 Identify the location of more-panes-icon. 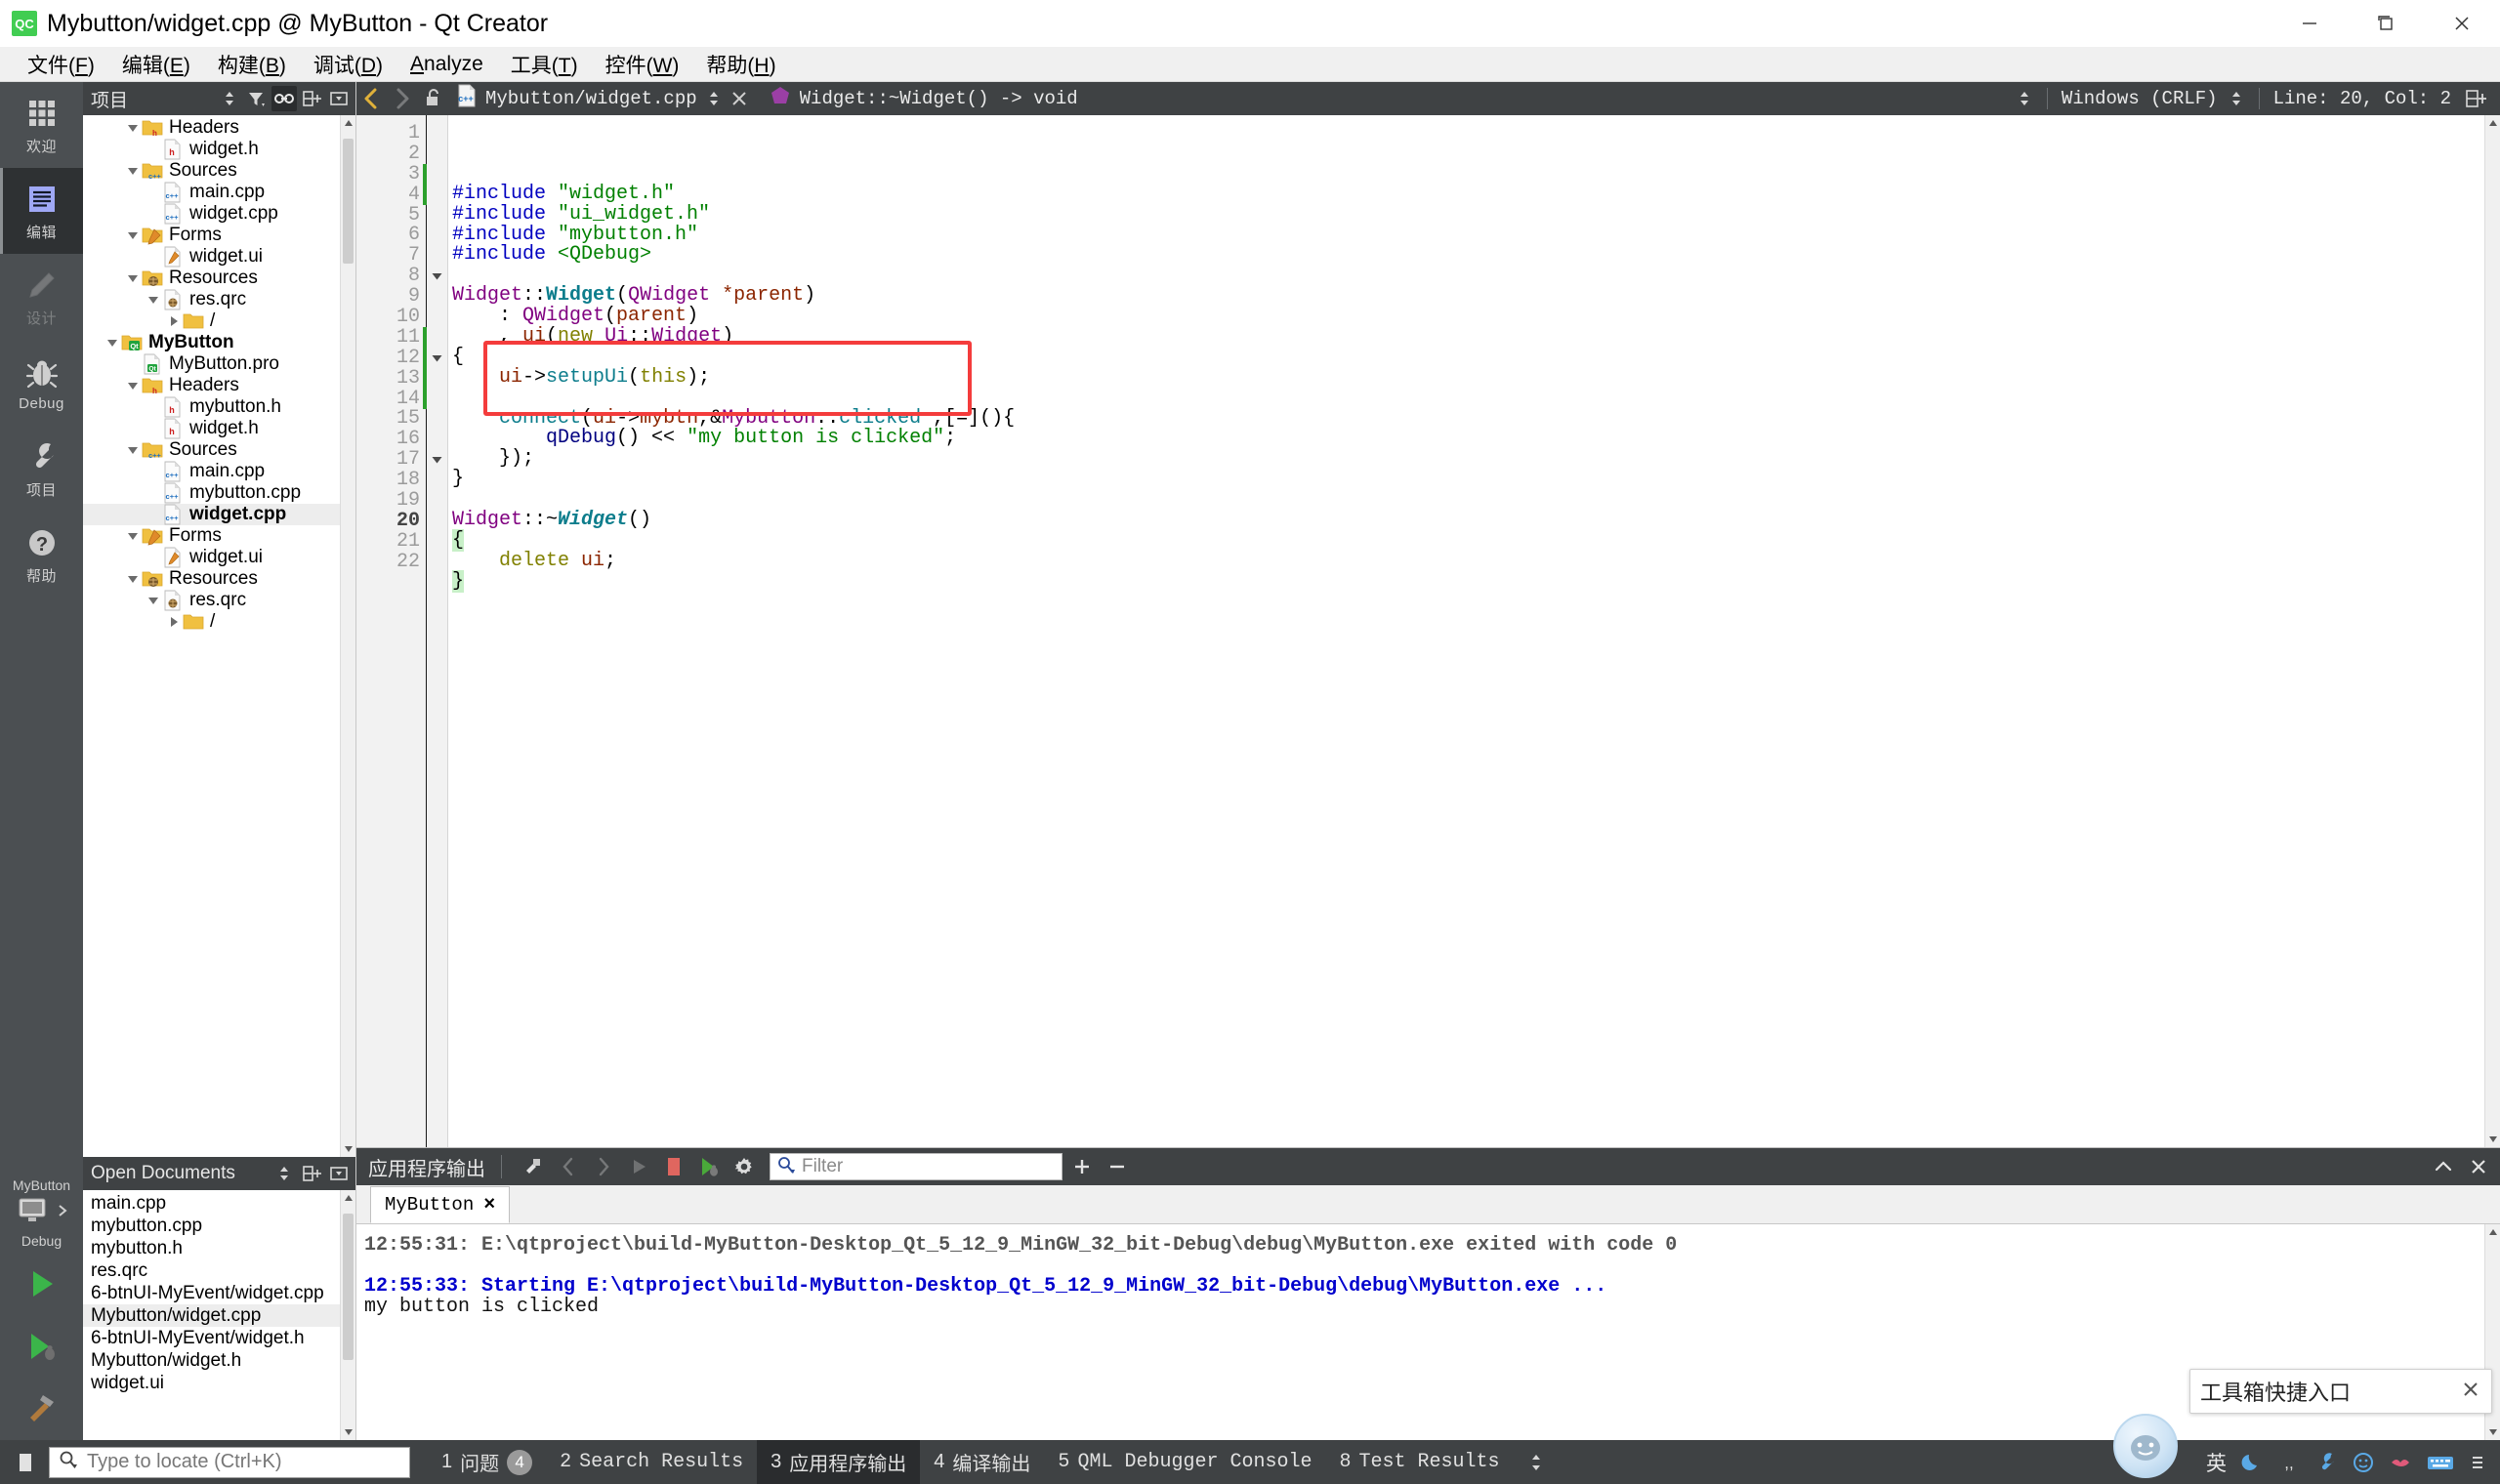
(1536, 1462).